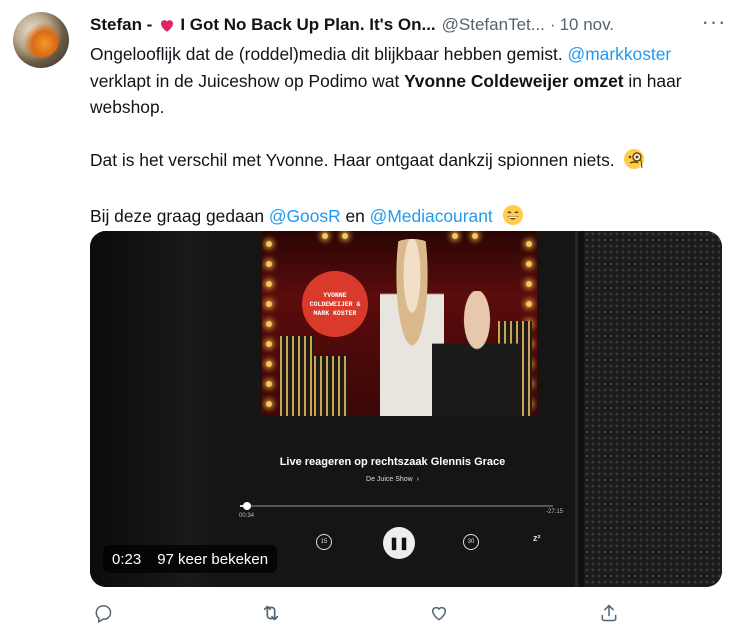 This screenshot has width=747, height=639. Describe the element at coordinates (247, 516) in the screenshot. I see `elapsed-time: 00:34` at that location.